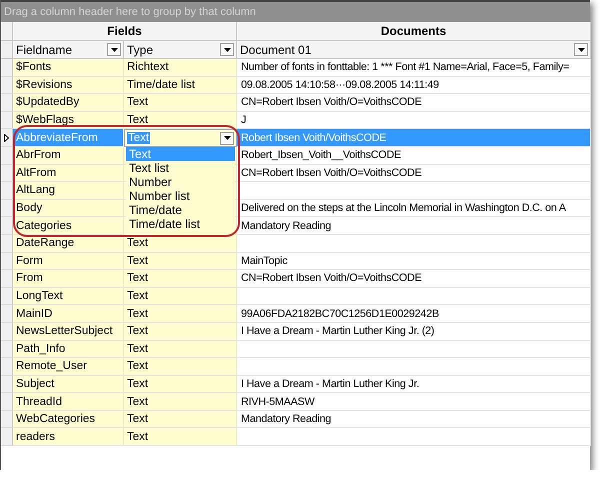 The height and width of the screenshot is (483, 600). What do you see at coordinates (276, 49) in the screenshot?
I see `column-label: Document 01` at bounding box center [276, 49].